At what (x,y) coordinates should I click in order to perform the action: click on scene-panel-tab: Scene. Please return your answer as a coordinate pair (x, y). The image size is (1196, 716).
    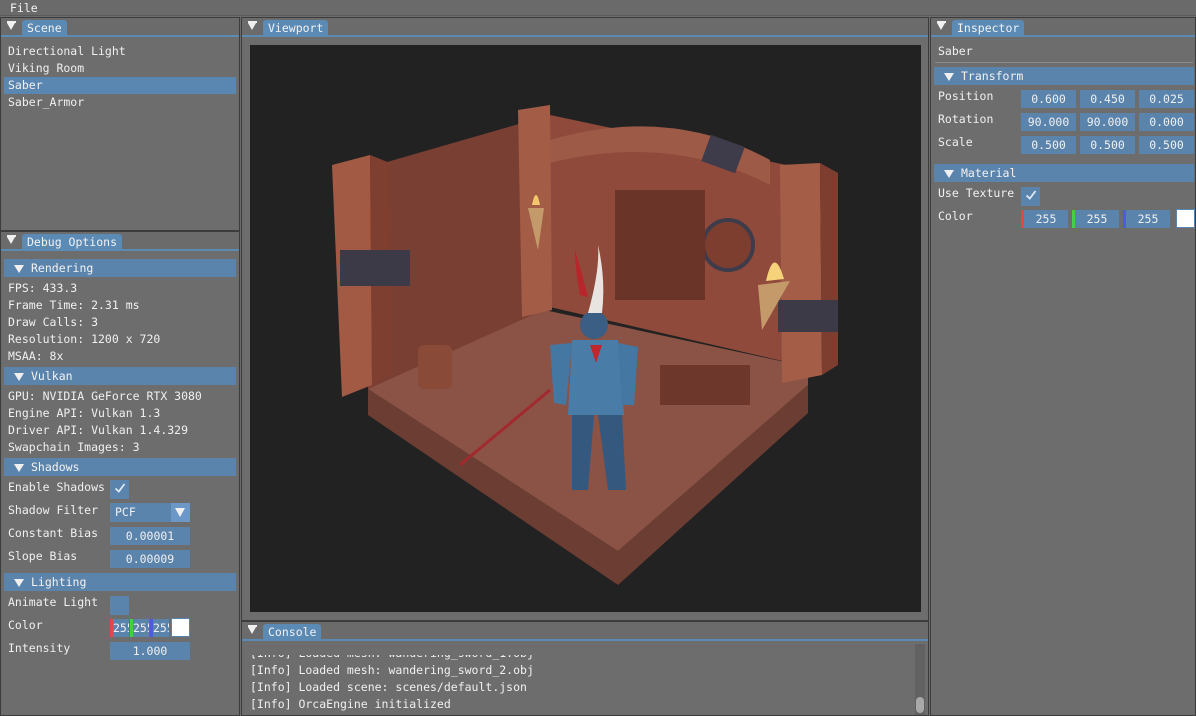
    Looking at the image, I should click on (44, 28).